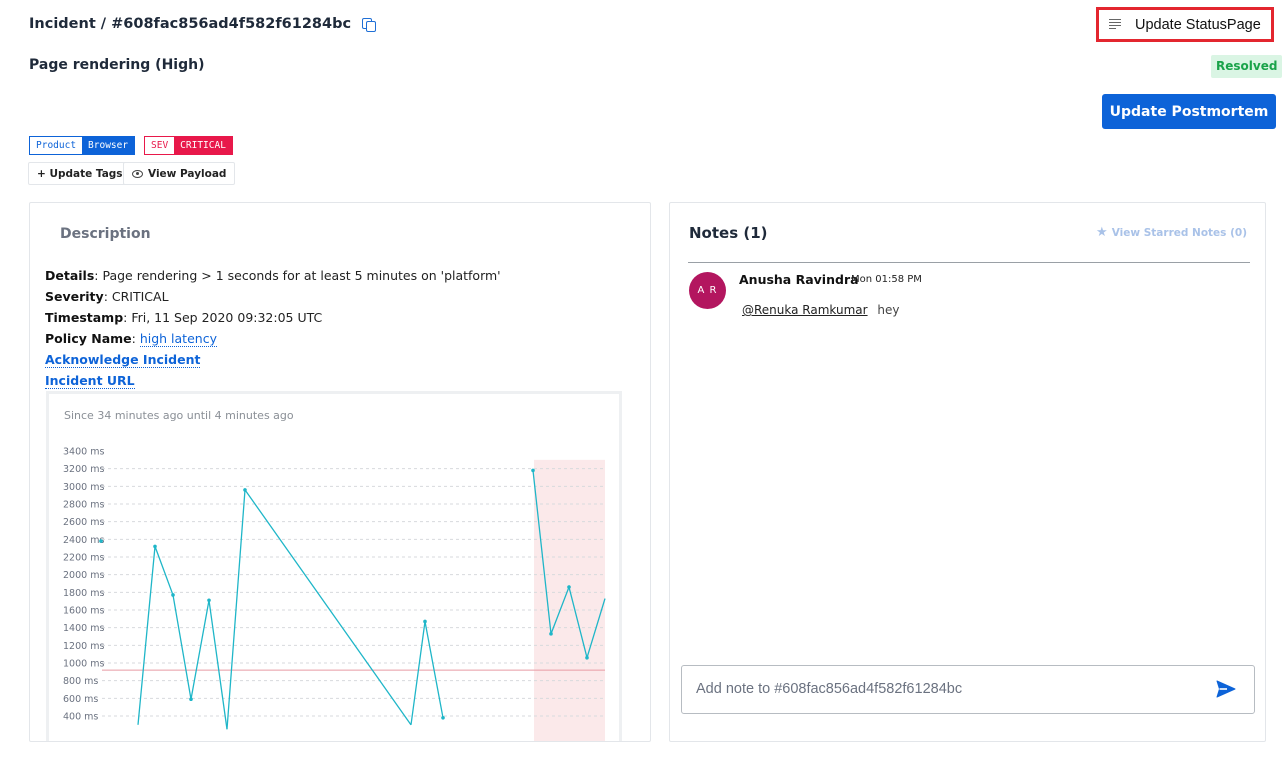 The width and height of the screenshot is (1285, 772). What do you see at coordinates (56, 145) in the screenshot?
I see `tag-key: Product` at bounding box center [56, 145].